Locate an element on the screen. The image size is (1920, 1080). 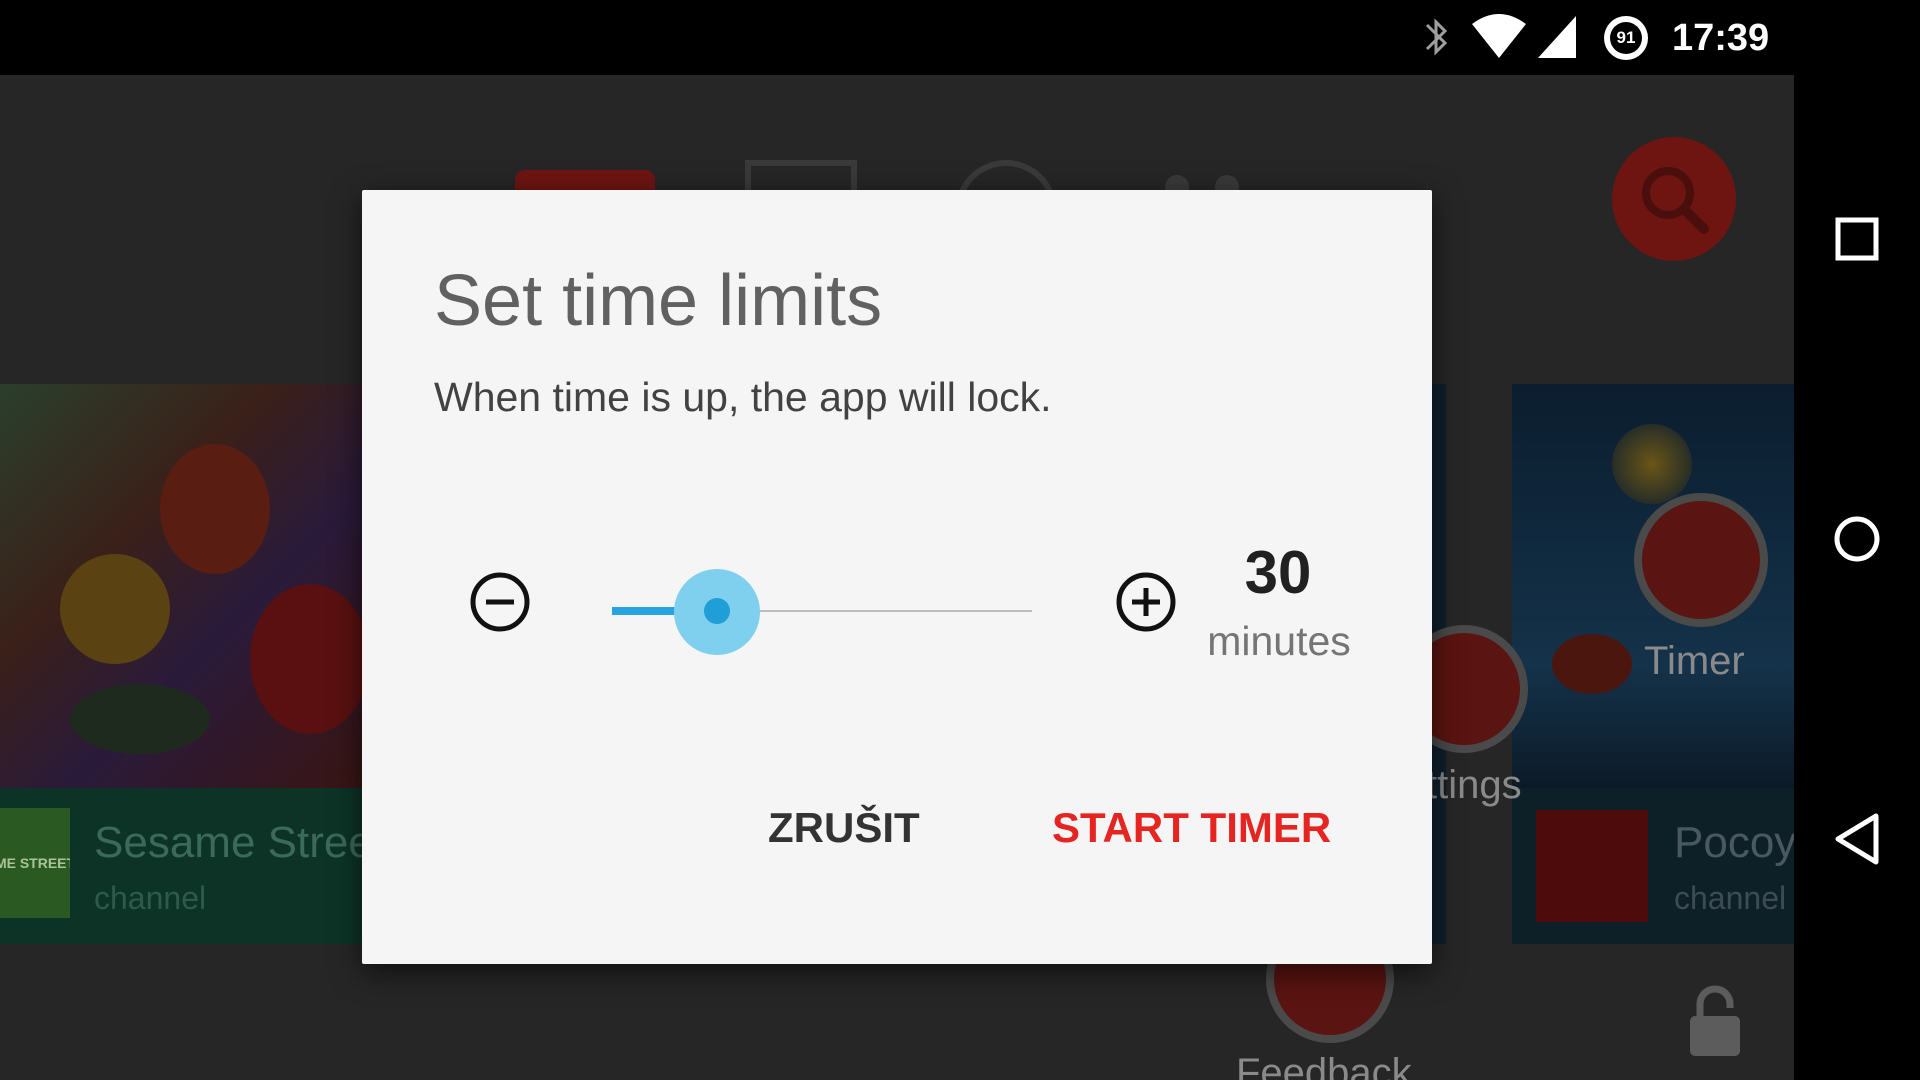
minus-circle-icon is located at coordinates (500, 602).